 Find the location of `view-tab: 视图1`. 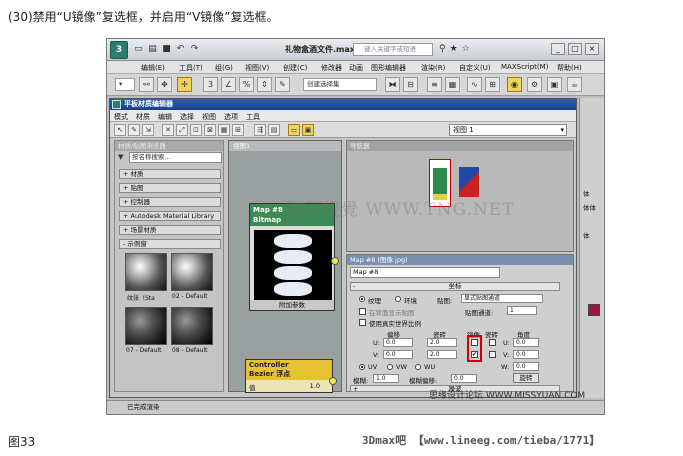

view-tab: 视图1 is located at coordinates (285, 146).